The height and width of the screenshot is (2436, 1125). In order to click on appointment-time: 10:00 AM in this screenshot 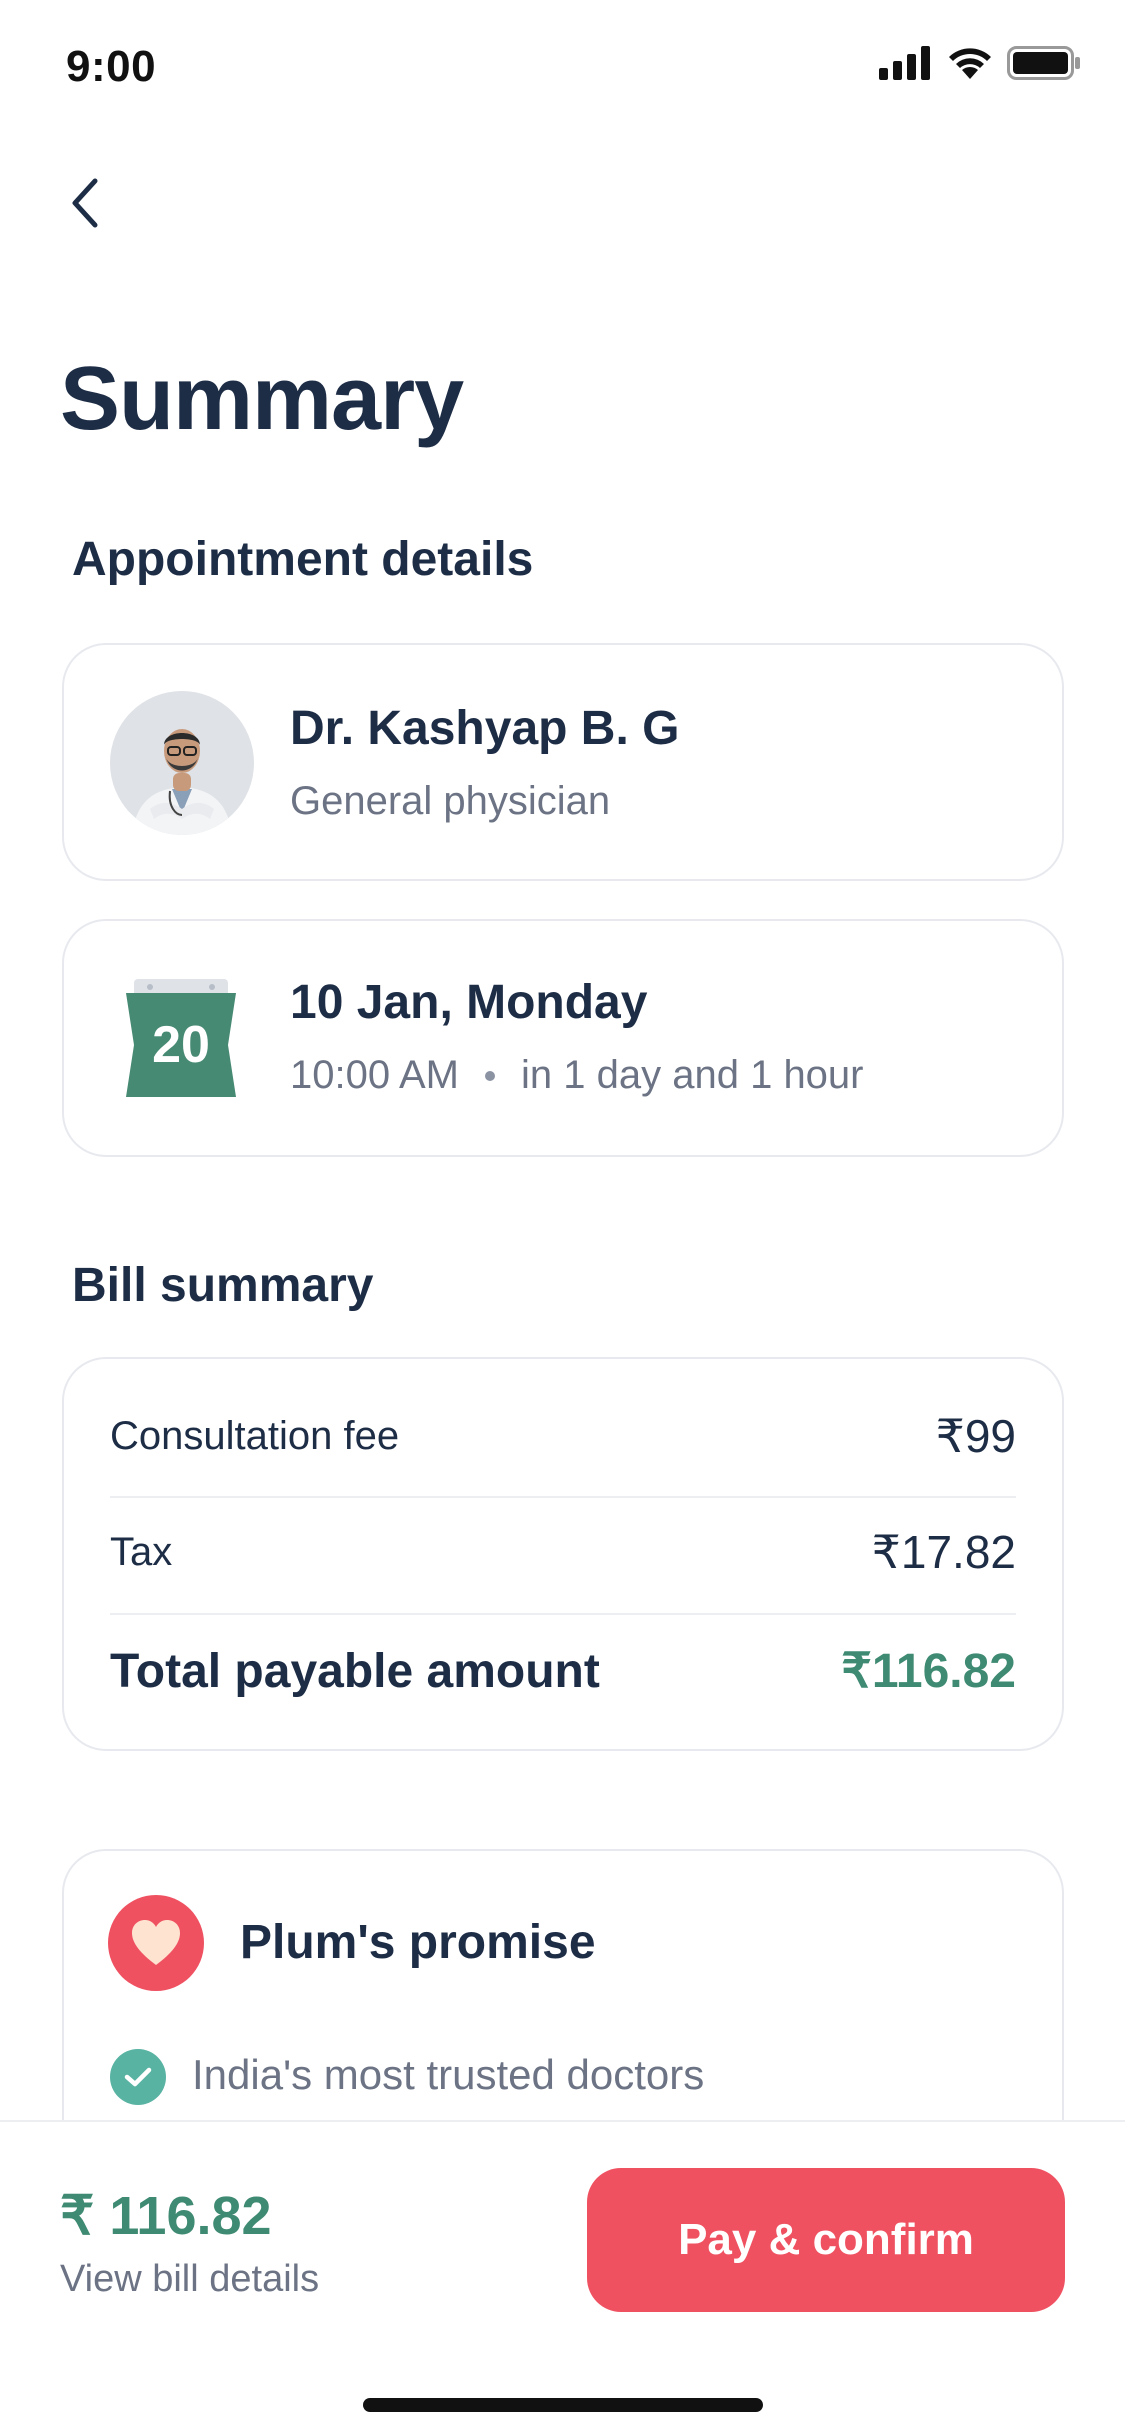, I will do `click(375, 1075)`.